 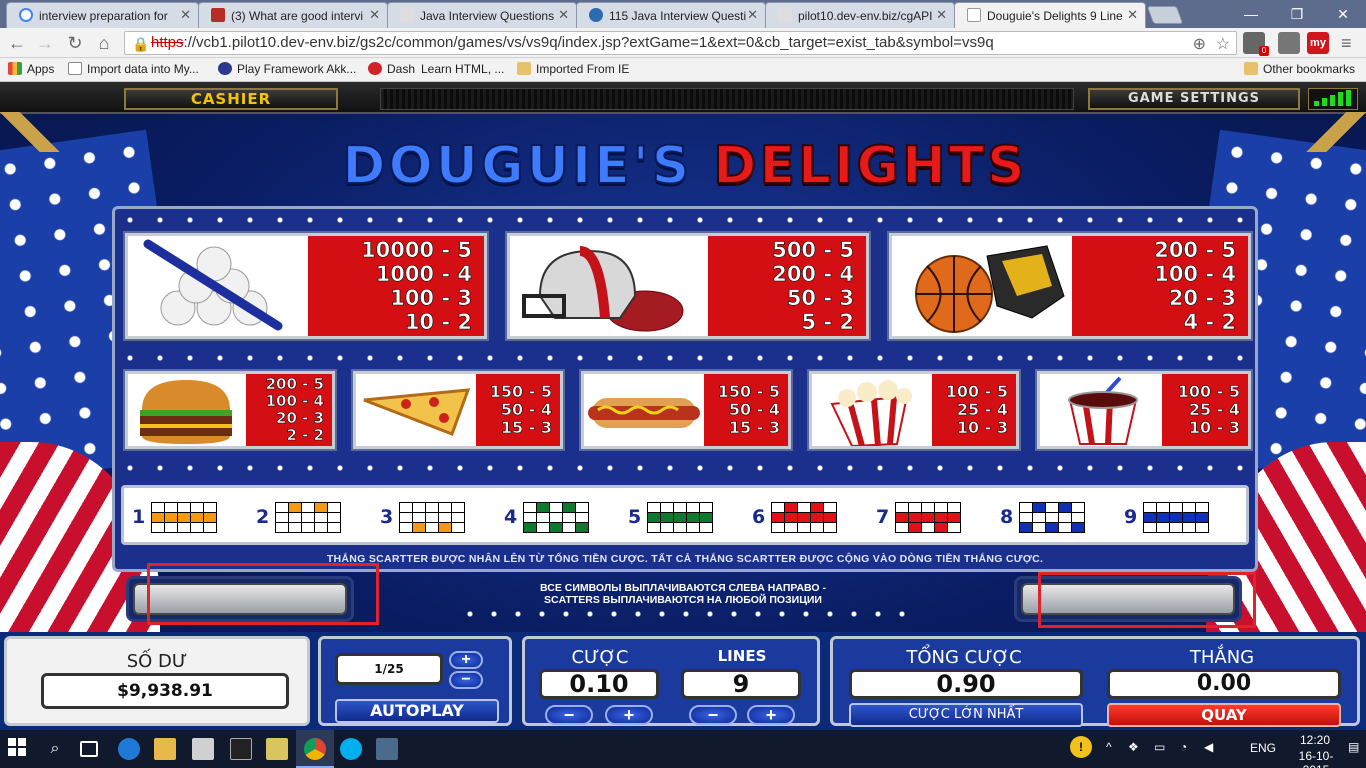 What do you see at coordinates (1315, 740) in the screenshot?
I see `clock-time: 12:20` at bounding box center [1315, 740].